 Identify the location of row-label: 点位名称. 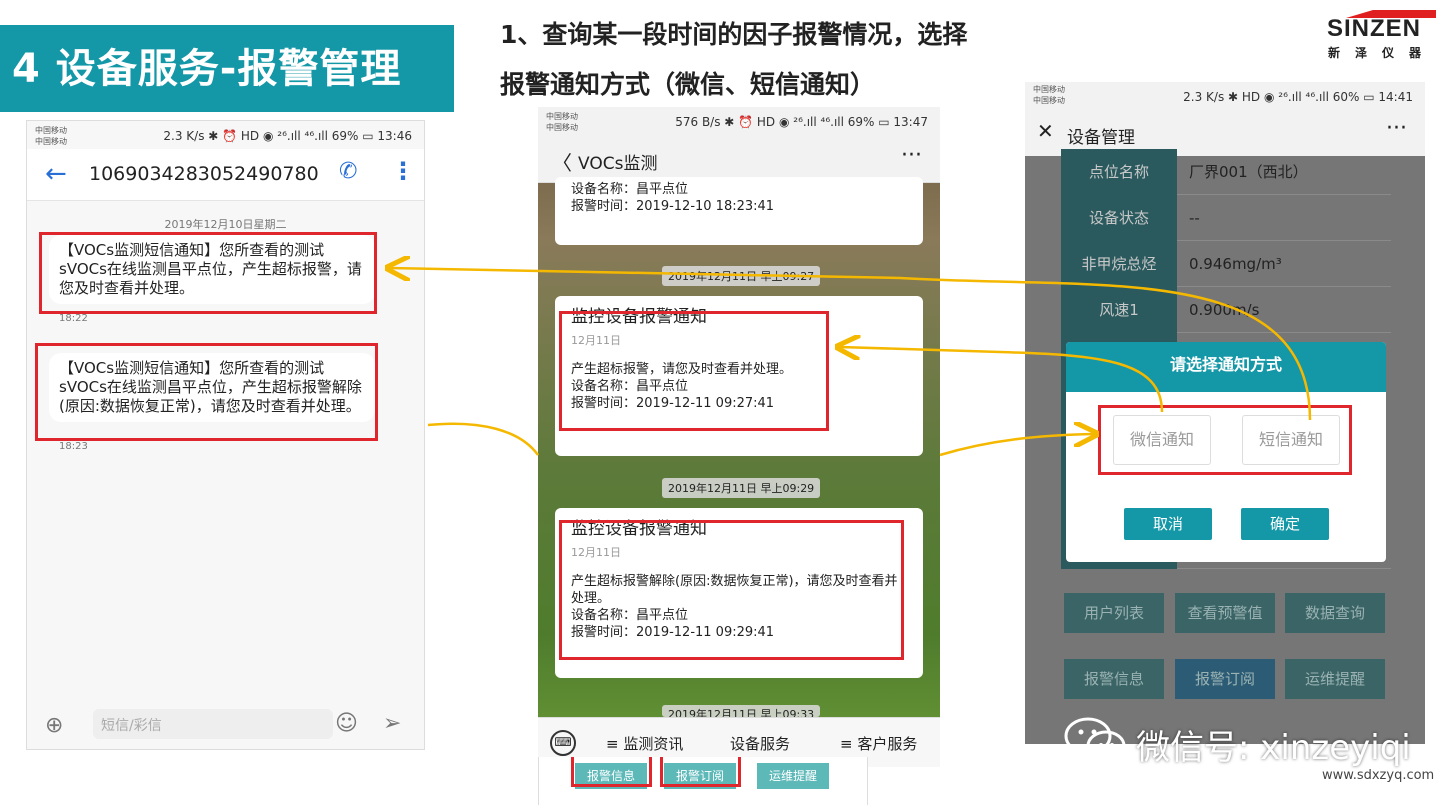
(1119, 172).